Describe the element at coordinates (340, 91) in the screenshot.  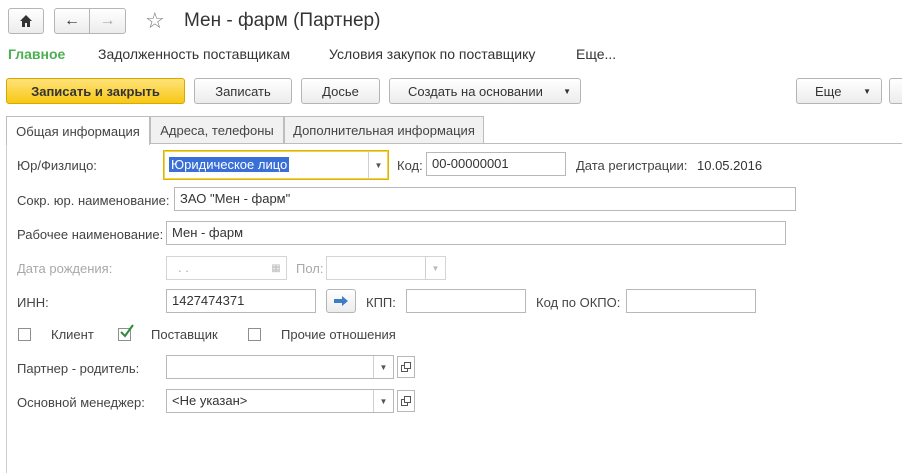
I see `dossier-button: Досье` at that location.